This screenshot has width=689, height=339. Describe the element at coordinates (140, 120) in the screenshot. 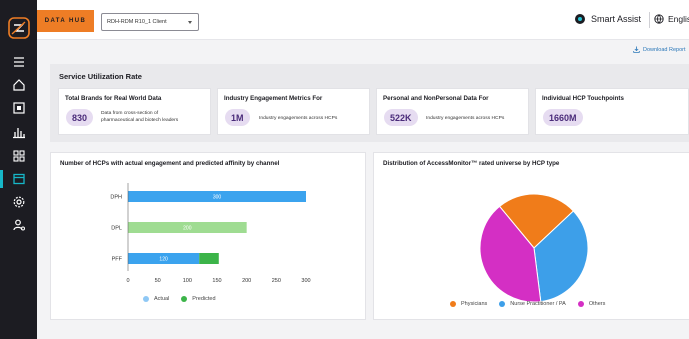

I see `metric-desc-line: pharmaceutical and biotech leaders` at that location.